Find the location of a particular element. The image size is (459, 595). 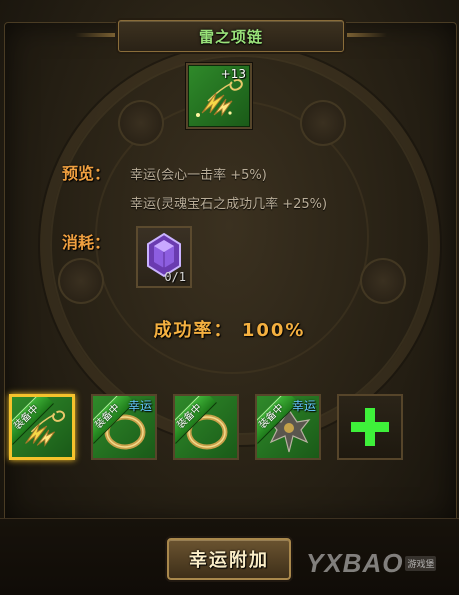

title-bar: 雷之项链 is located at coordinates (209, 36).